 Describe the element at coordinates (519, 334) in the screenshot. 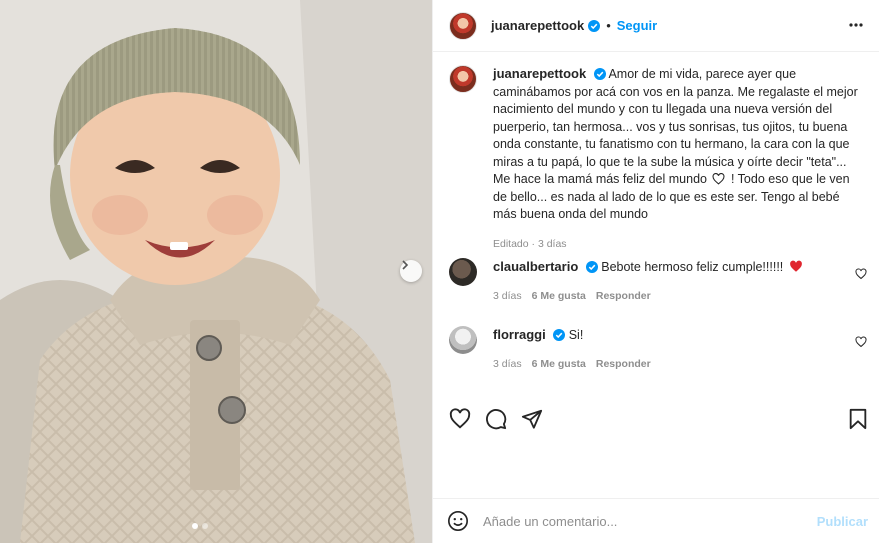

I see `comment-username: florraggi` at that location.